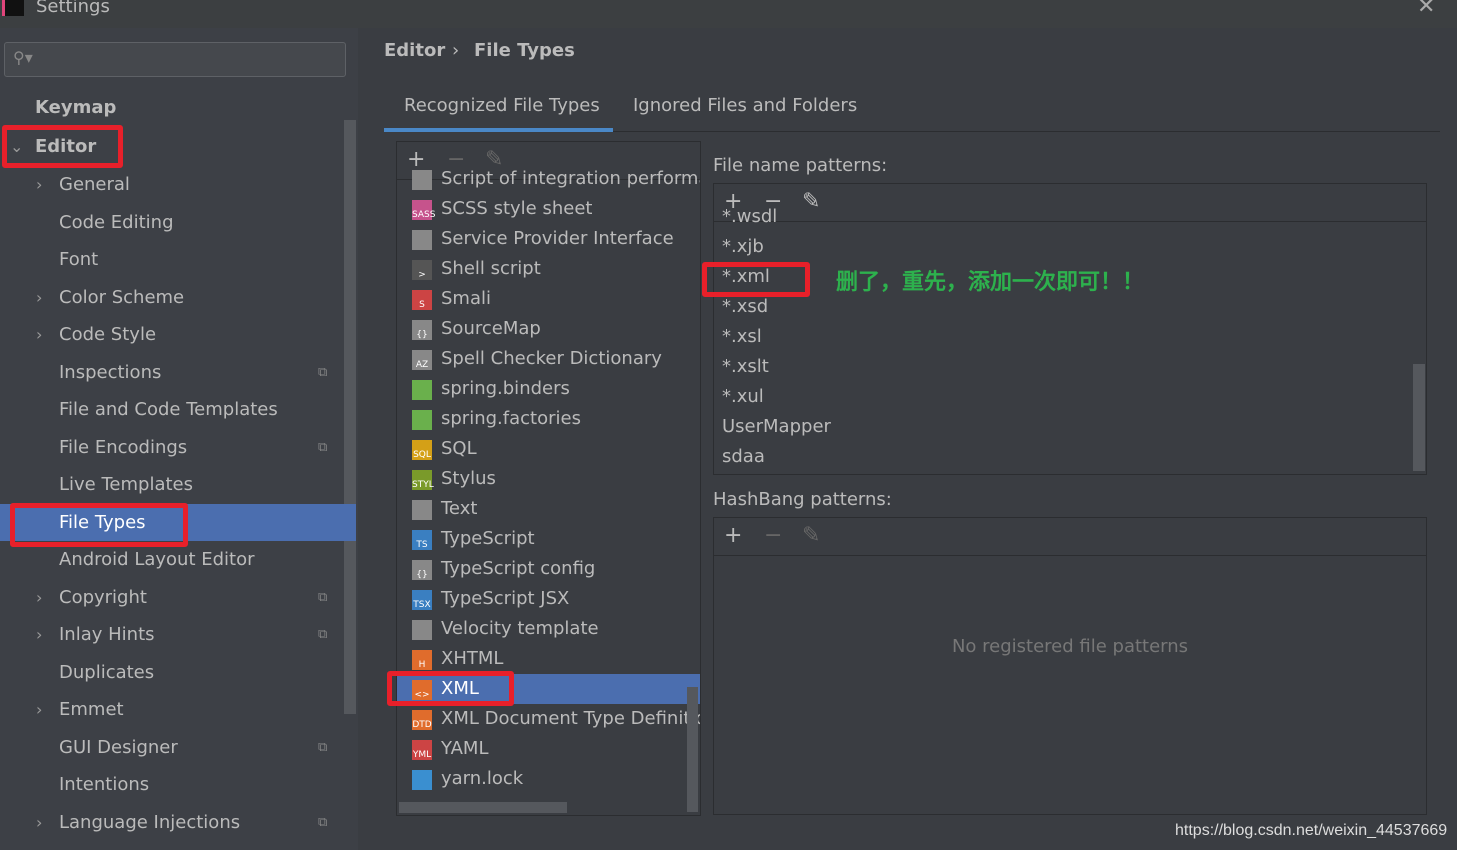 This screenshot has height=850, width=1457. I want to click on file-type-item: TS TypeScript, so click(548, 539).